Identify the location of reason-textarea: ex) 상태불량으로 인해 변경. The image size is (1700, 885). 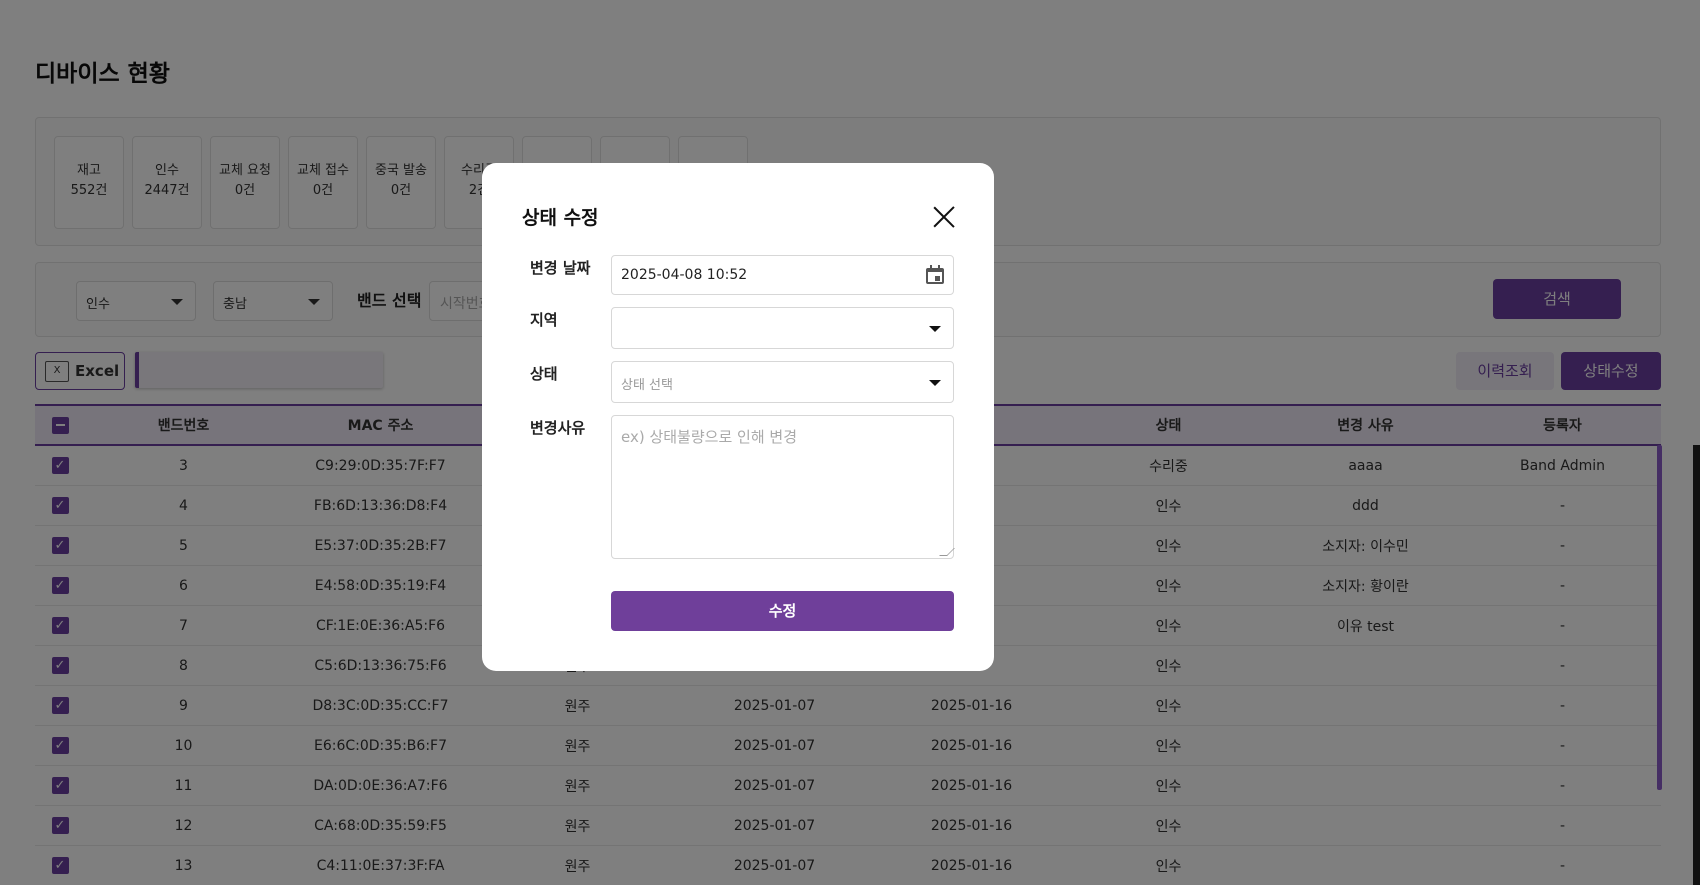
(783, 487).